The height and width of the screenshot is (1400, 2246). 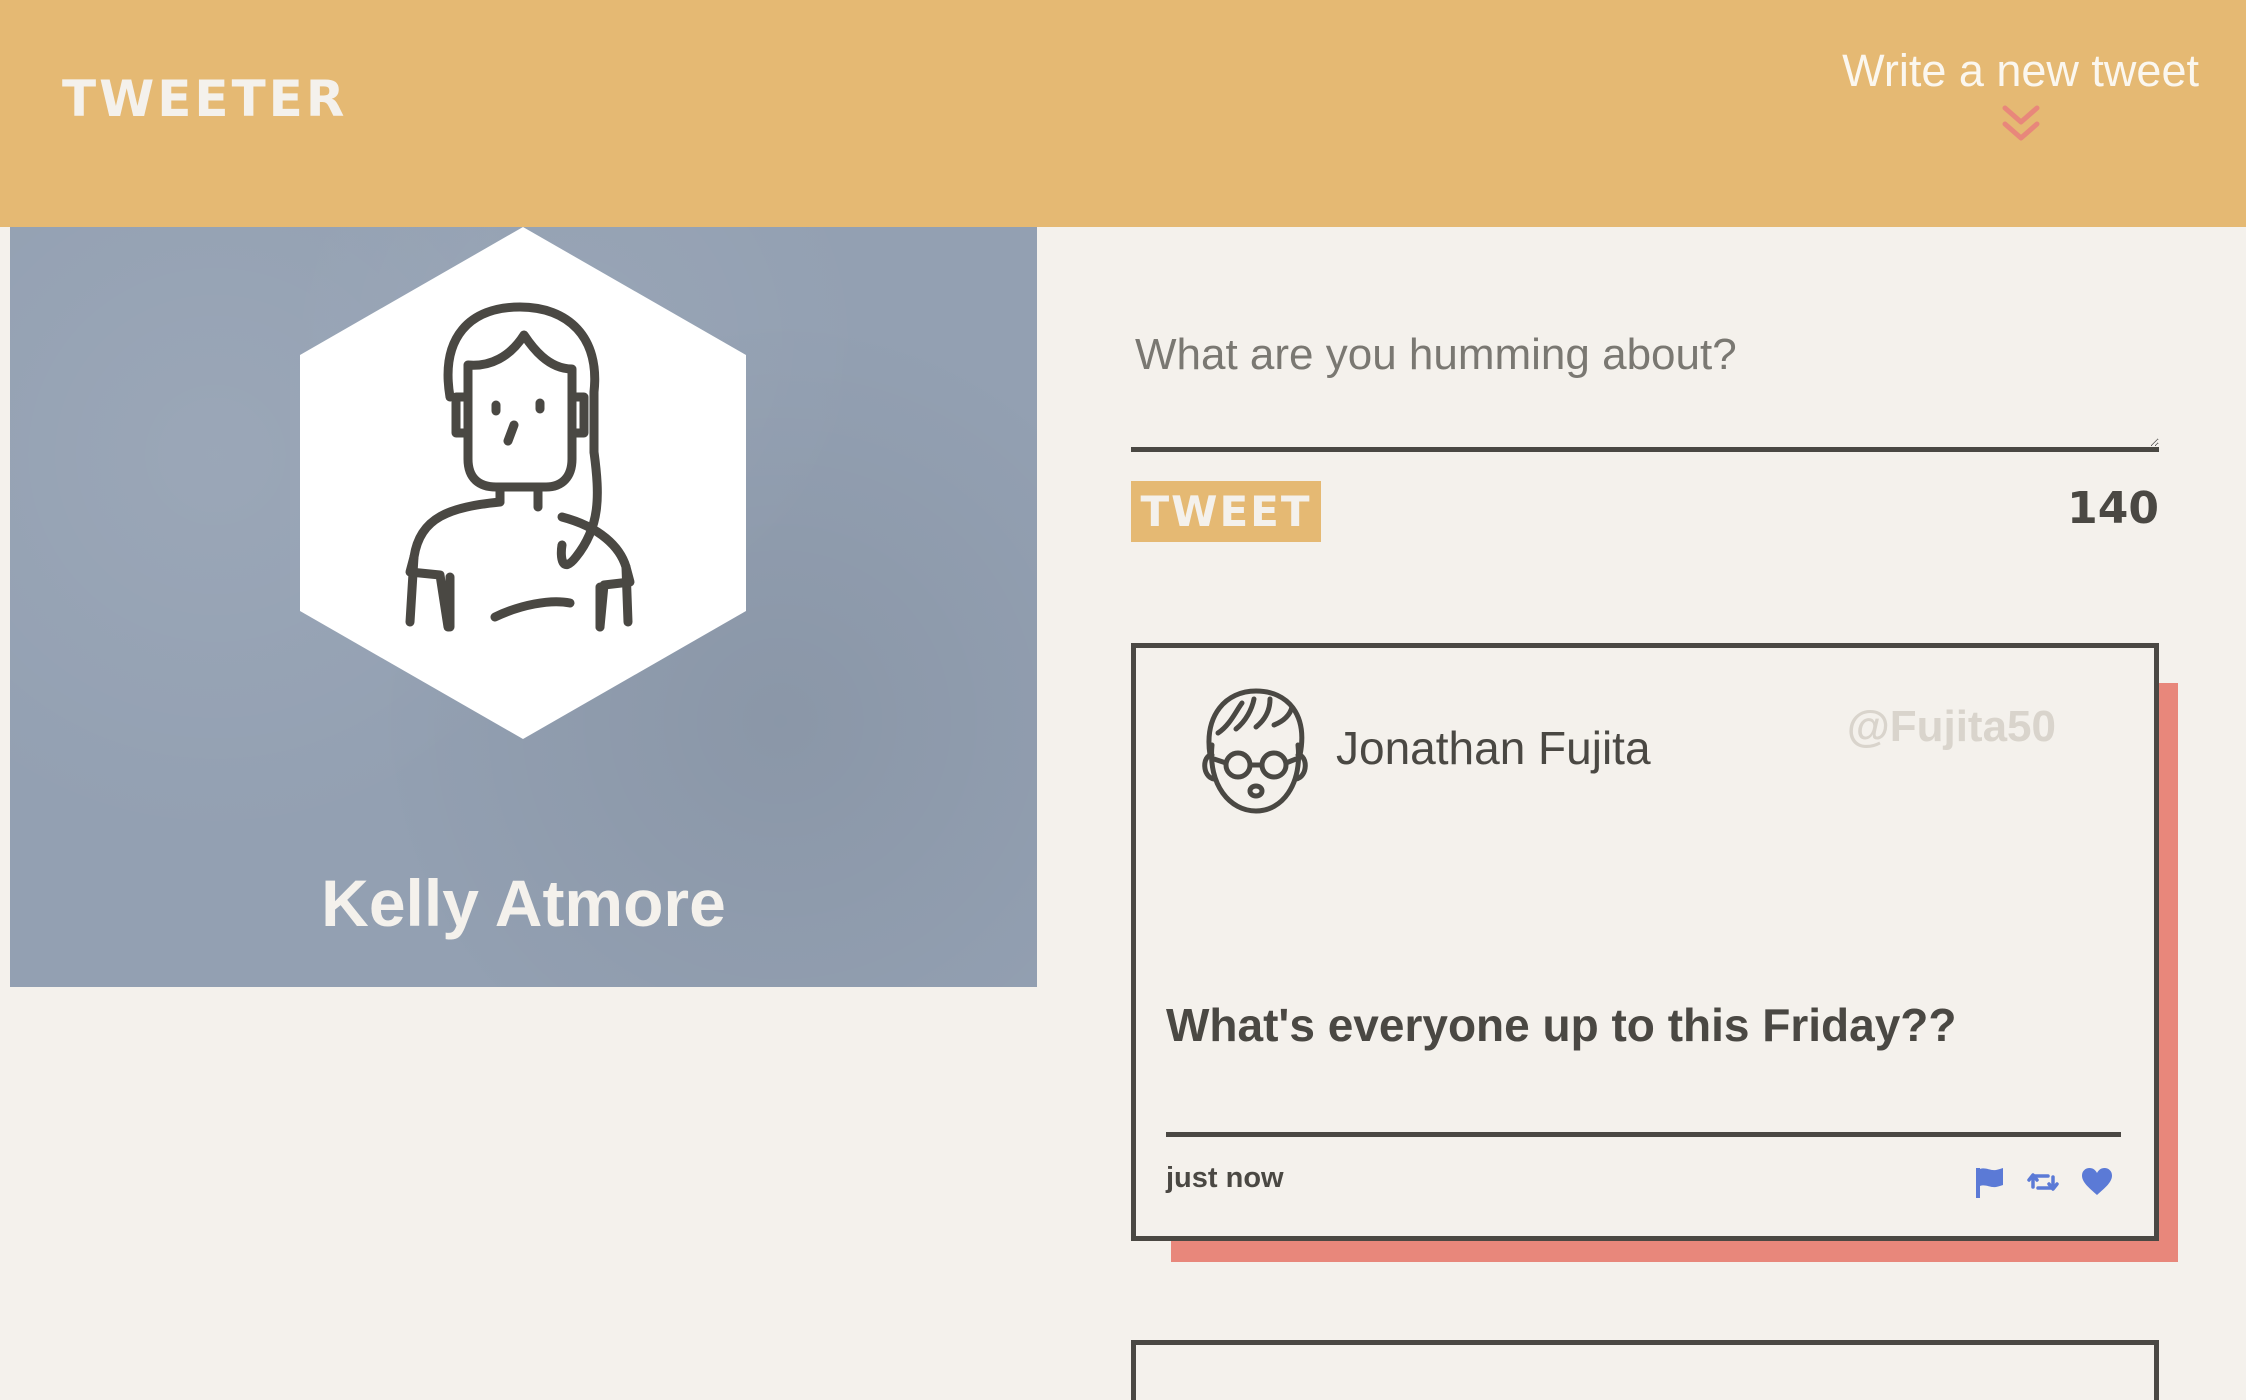 What do you see at coordinates (1226, 511) in the screenshot?
I see `tweet-submit-button: TWEET` at bounding box center [1226, 511].